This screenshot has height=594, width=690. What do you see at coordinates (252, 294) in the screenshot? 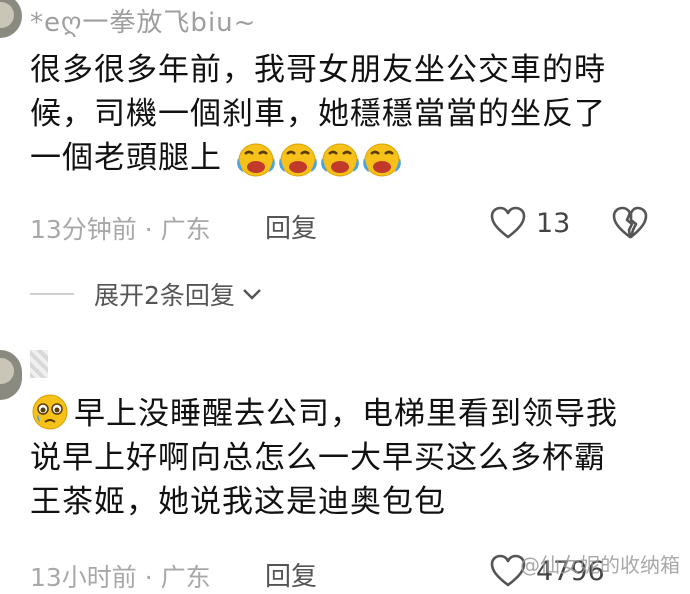
I see `chevron-down-icon` at bounding box center [252, 294].